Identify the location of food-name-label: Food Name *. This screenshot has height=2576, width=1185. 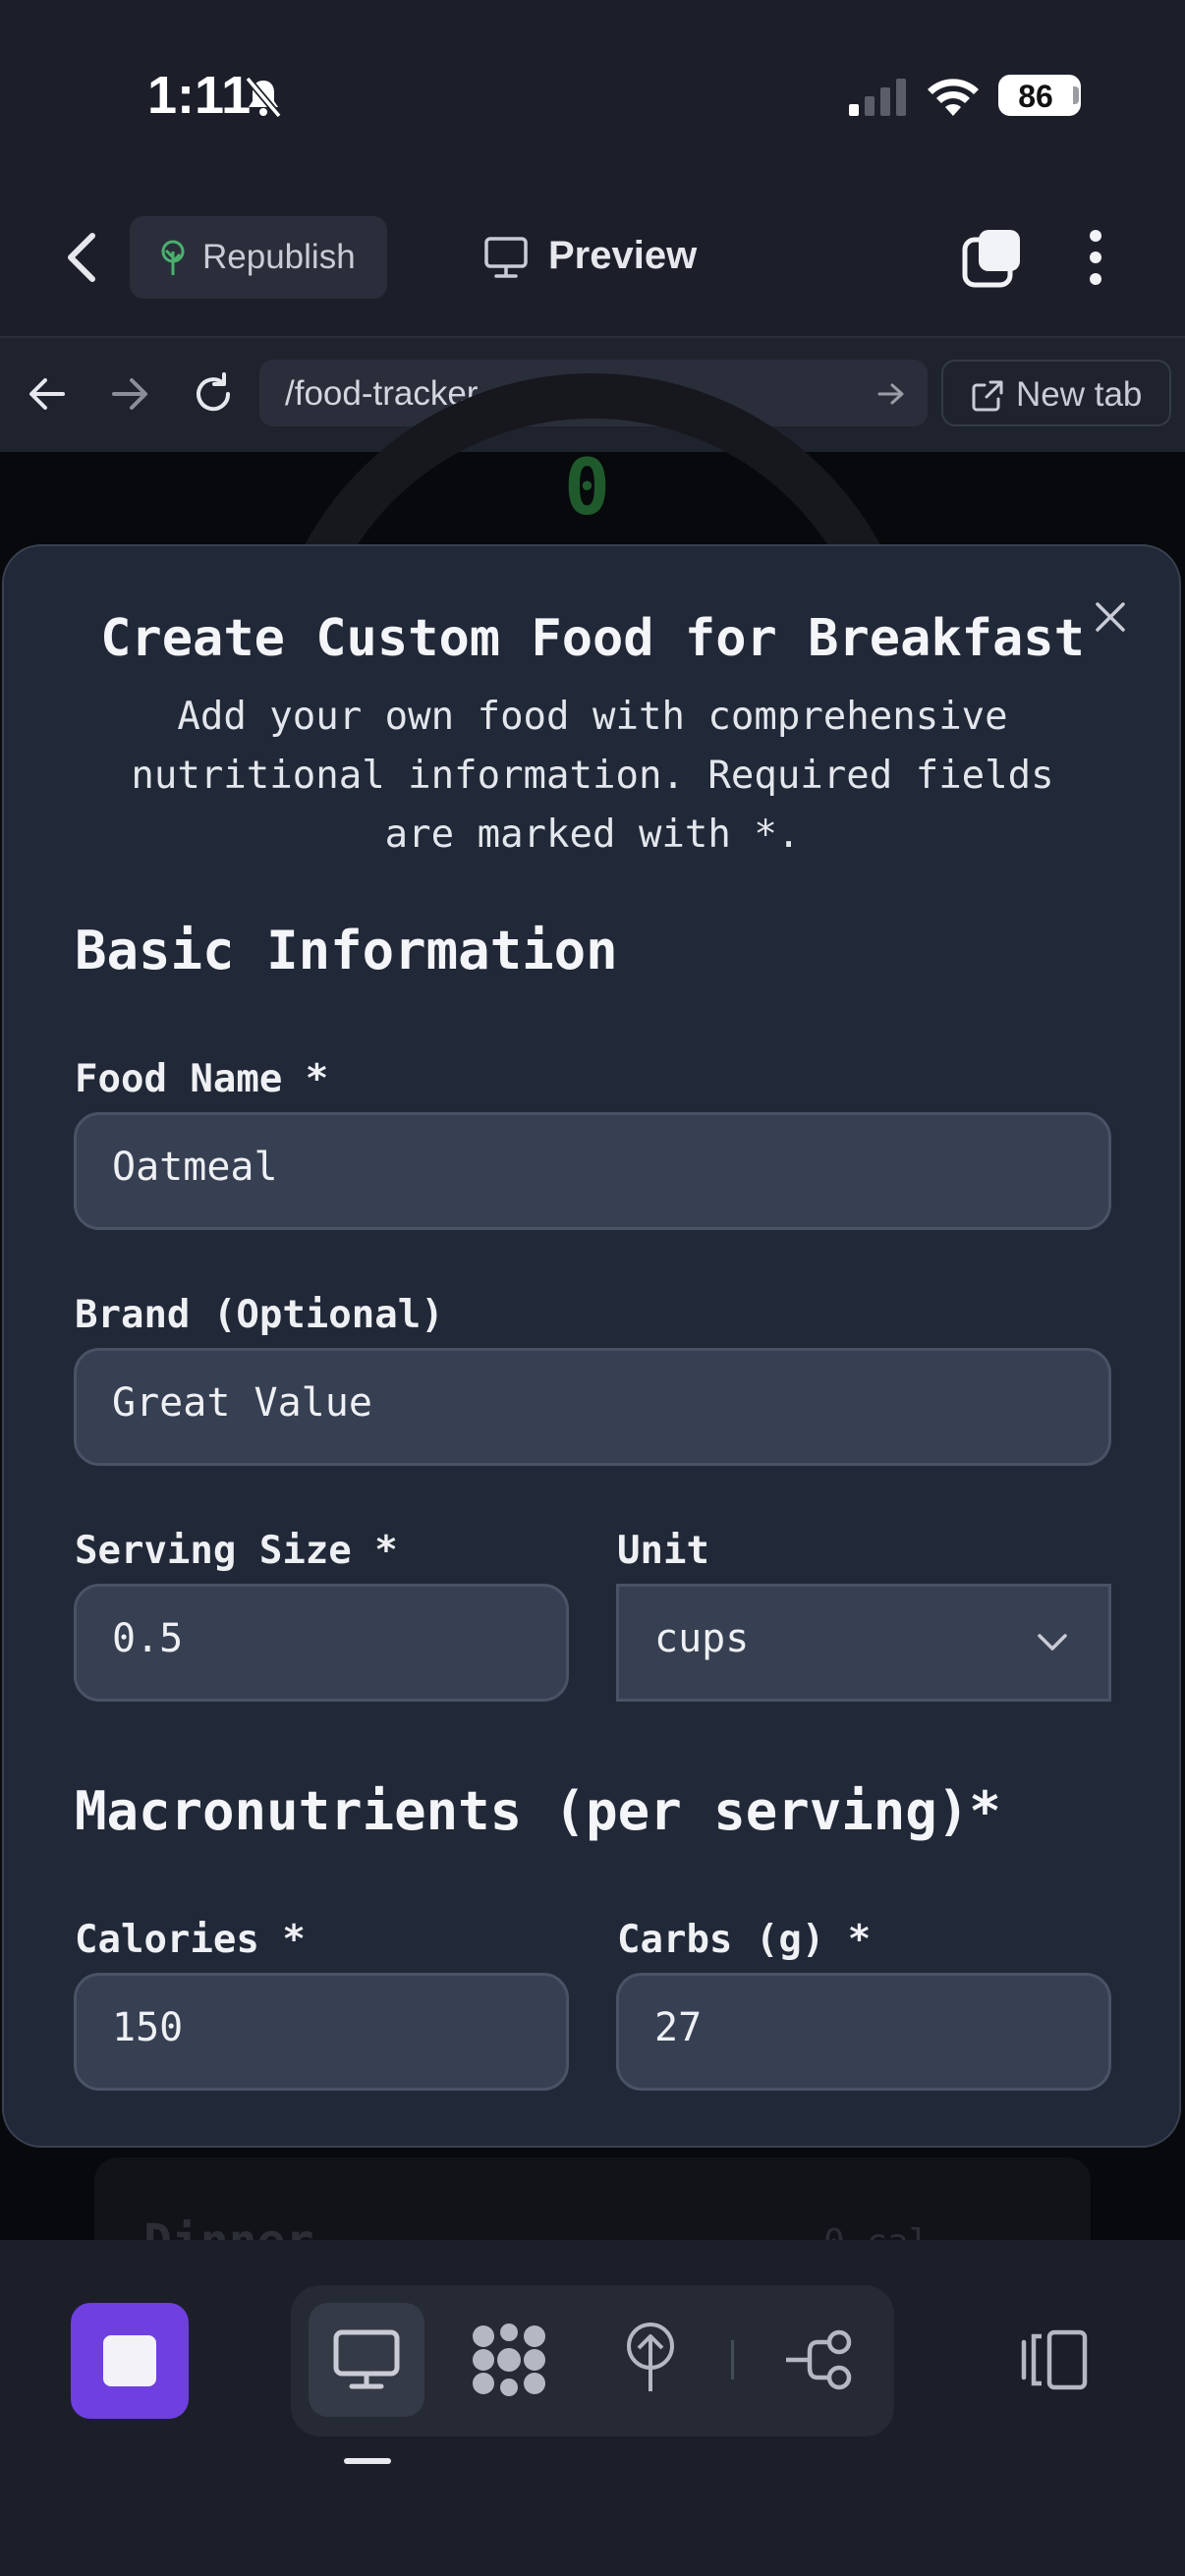
(202, 1079).